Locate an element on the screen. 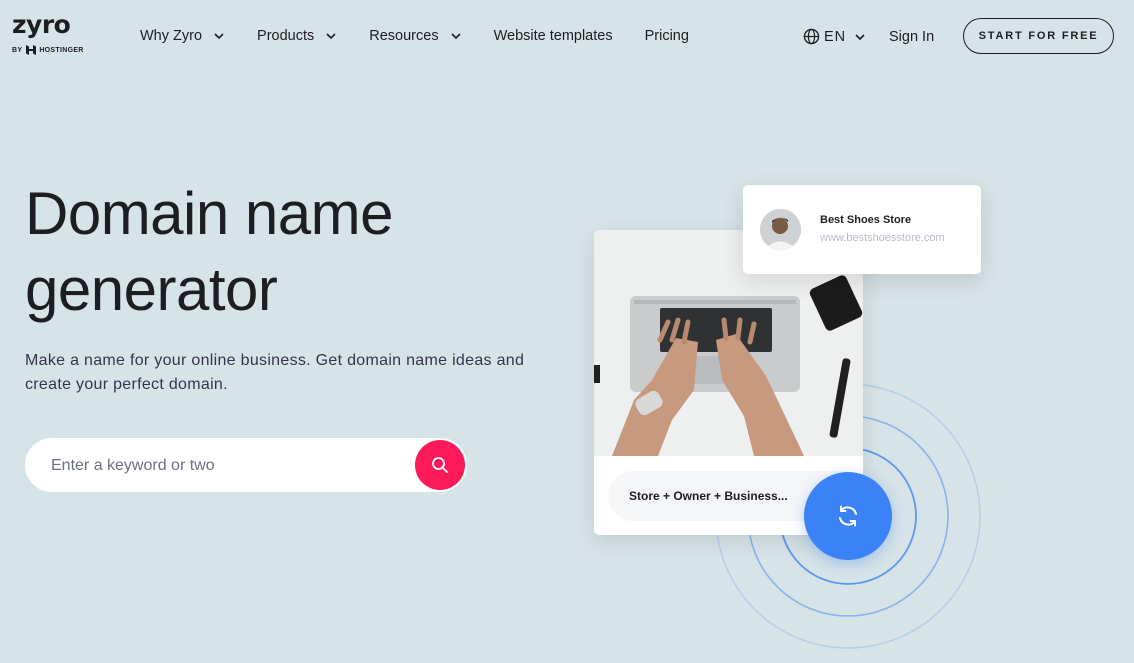 The image size is (1134, 663). regenerate-button is located at coordinates (848, 516).